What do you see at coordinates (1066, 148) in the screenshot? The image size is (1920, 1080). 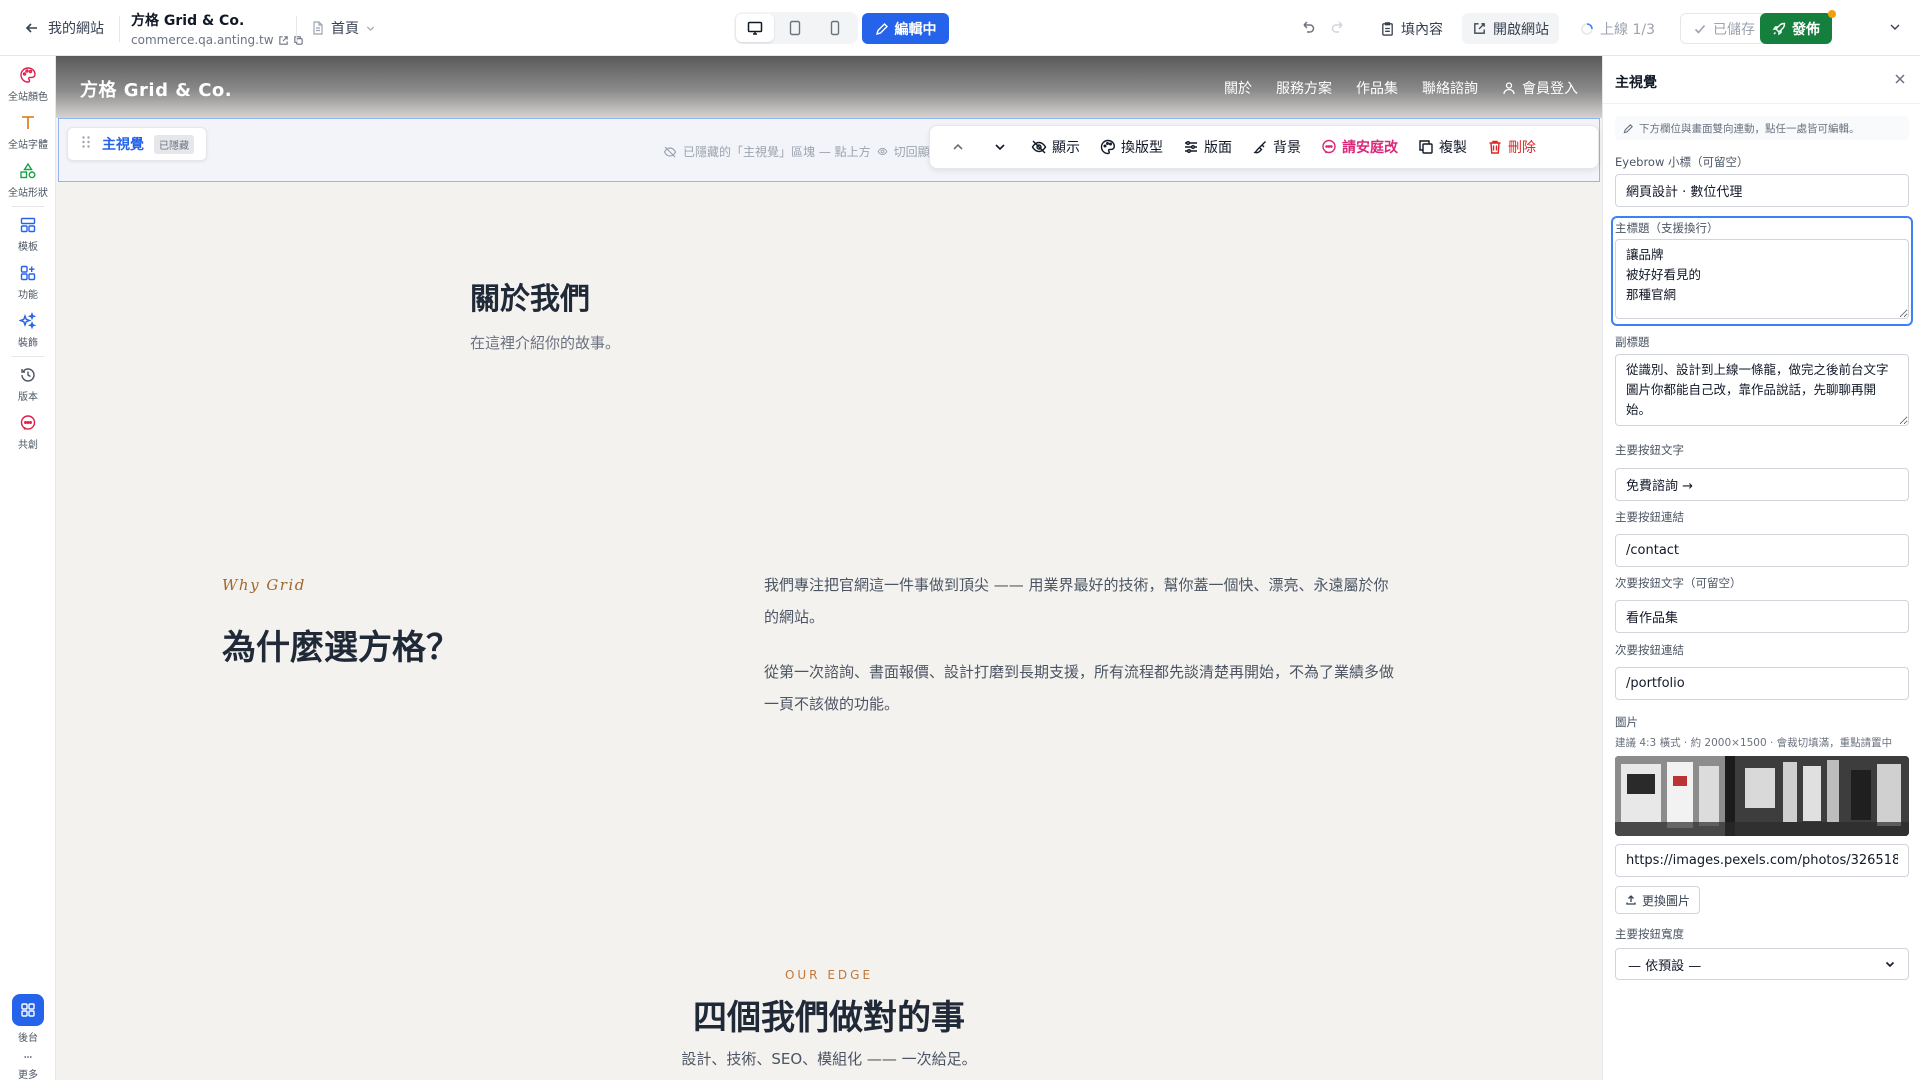 I see `show-label: 顯示` at bounding box center [1066, 148].